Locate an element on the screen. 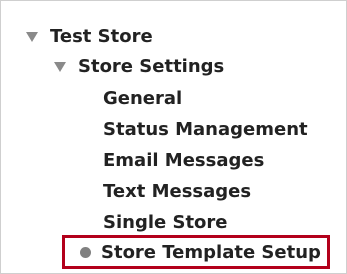  tree-item-email-messages: Email Messages is located at coordinates (183, 161).